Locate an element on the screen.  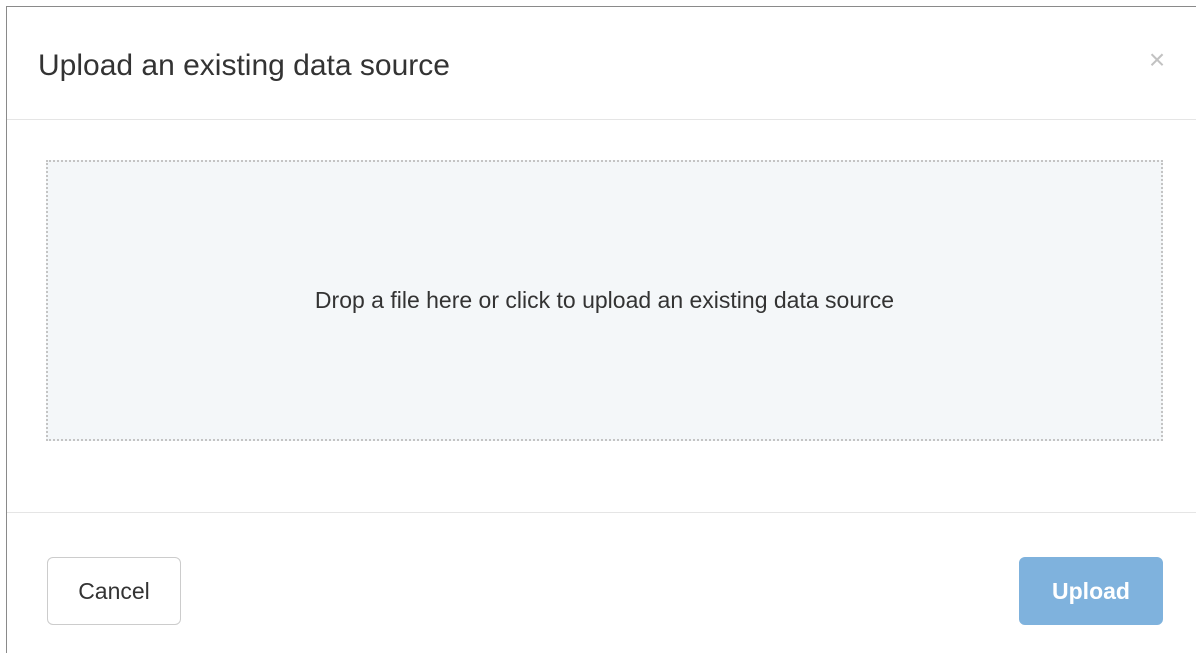
upload-button: Upload is located at coordinates (1091, 591).